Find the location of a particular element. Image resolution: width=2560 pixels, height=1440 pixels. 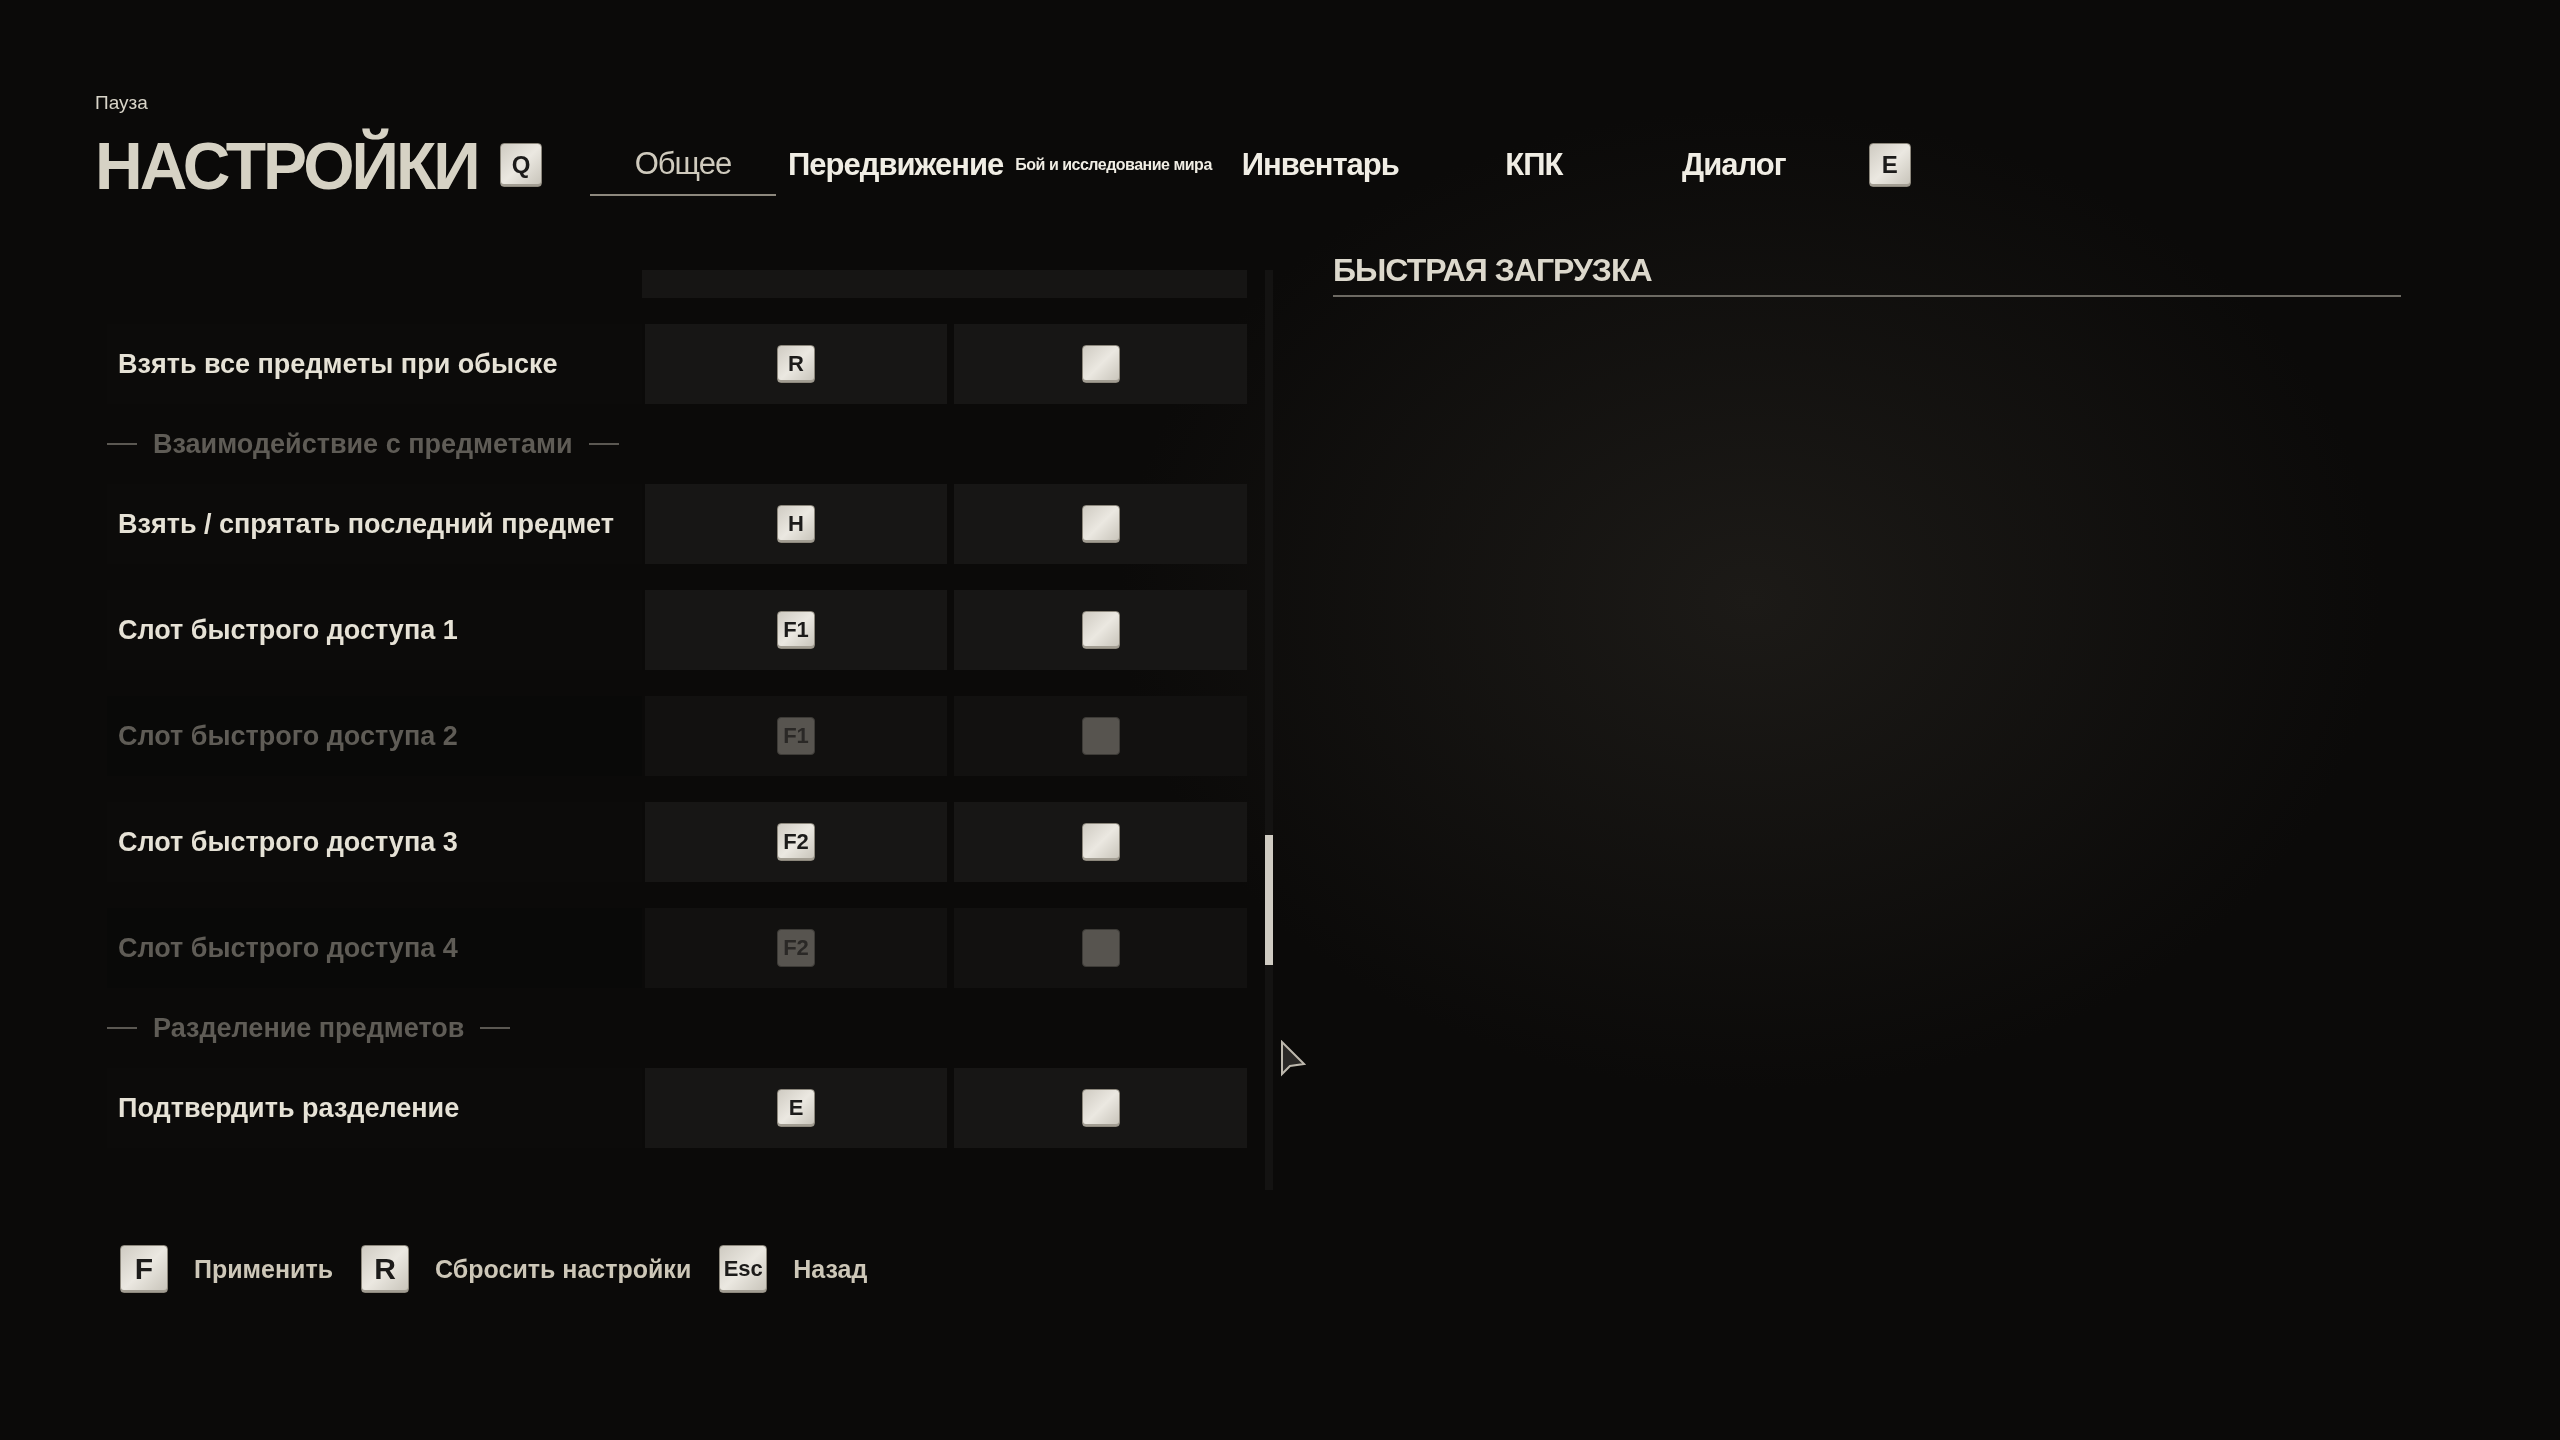

key-slot: F2 is located at coordinates (796, 842).